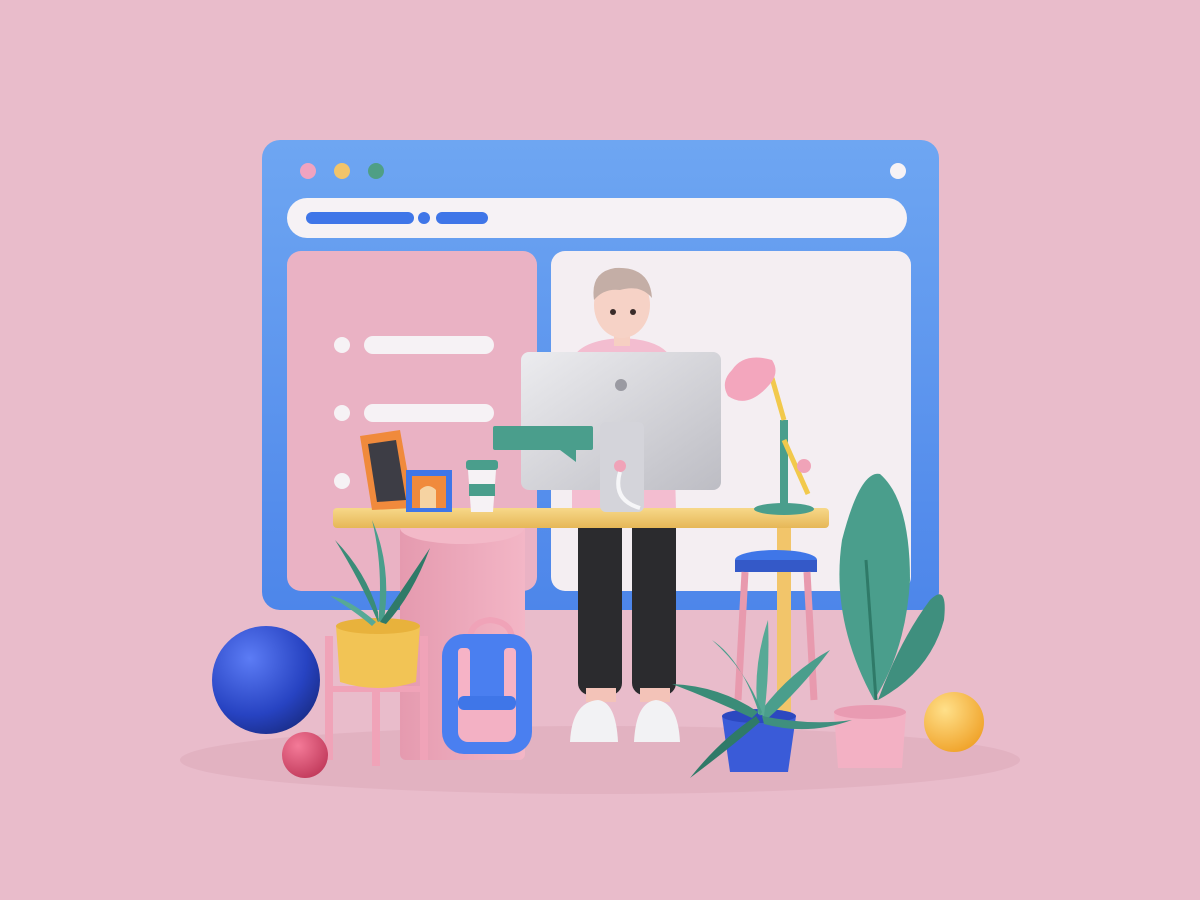 This screenshot has height=900, width=1200. What do you see at coordinates (429, 491) in the screenshot?
I see `picture-frame-icon` at bounding box center [429, 491].